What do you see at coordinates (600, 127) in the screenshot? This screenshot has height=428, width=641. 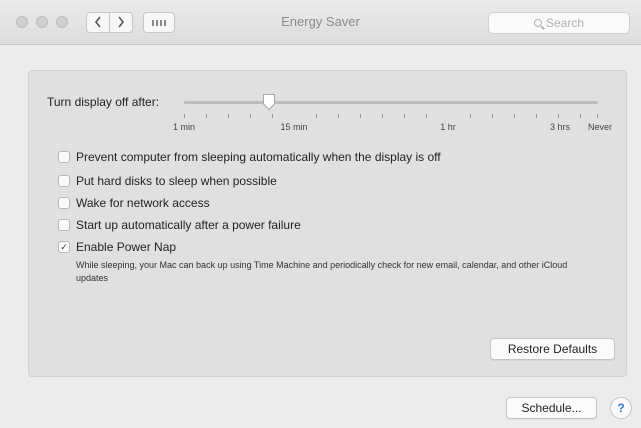 I see `tick-label-never: Never` at bounding box center [600, 127].